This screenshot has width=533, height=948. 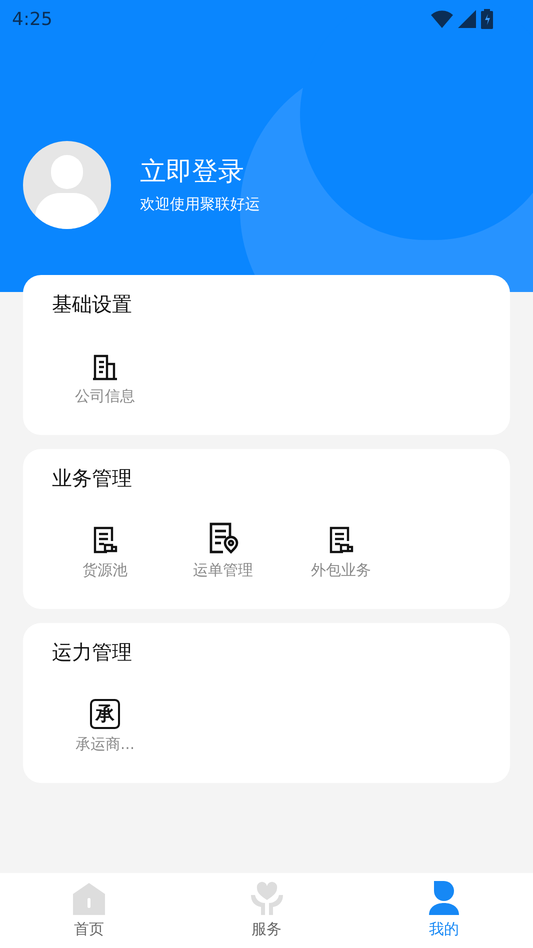 I want to click on welcome-text: 欢迎使用聚联好运, so click(x=200, y=205).